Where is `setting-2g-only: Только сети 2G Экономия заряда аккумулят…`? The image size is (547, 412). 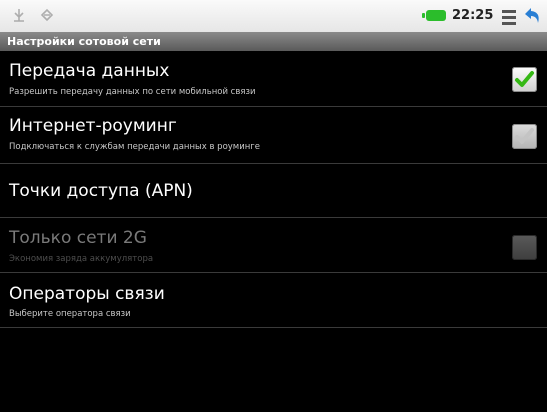
setting-2g-only: Только сети 2G Экономия заряда аккумулят… is located at coordinates (273, 246).